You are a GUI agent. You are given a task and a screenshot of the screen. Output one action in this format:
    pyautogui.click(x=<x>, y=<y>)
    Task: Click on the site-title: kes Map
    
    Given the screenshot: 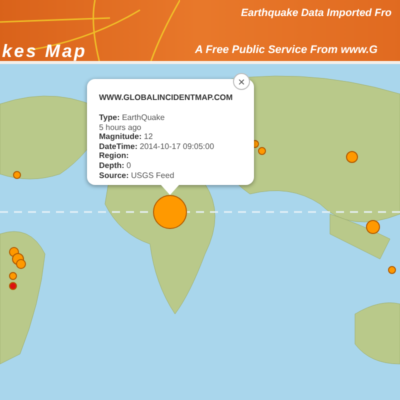 What is the action you would take?
    pyautogui.click(x=45, y=51)
    